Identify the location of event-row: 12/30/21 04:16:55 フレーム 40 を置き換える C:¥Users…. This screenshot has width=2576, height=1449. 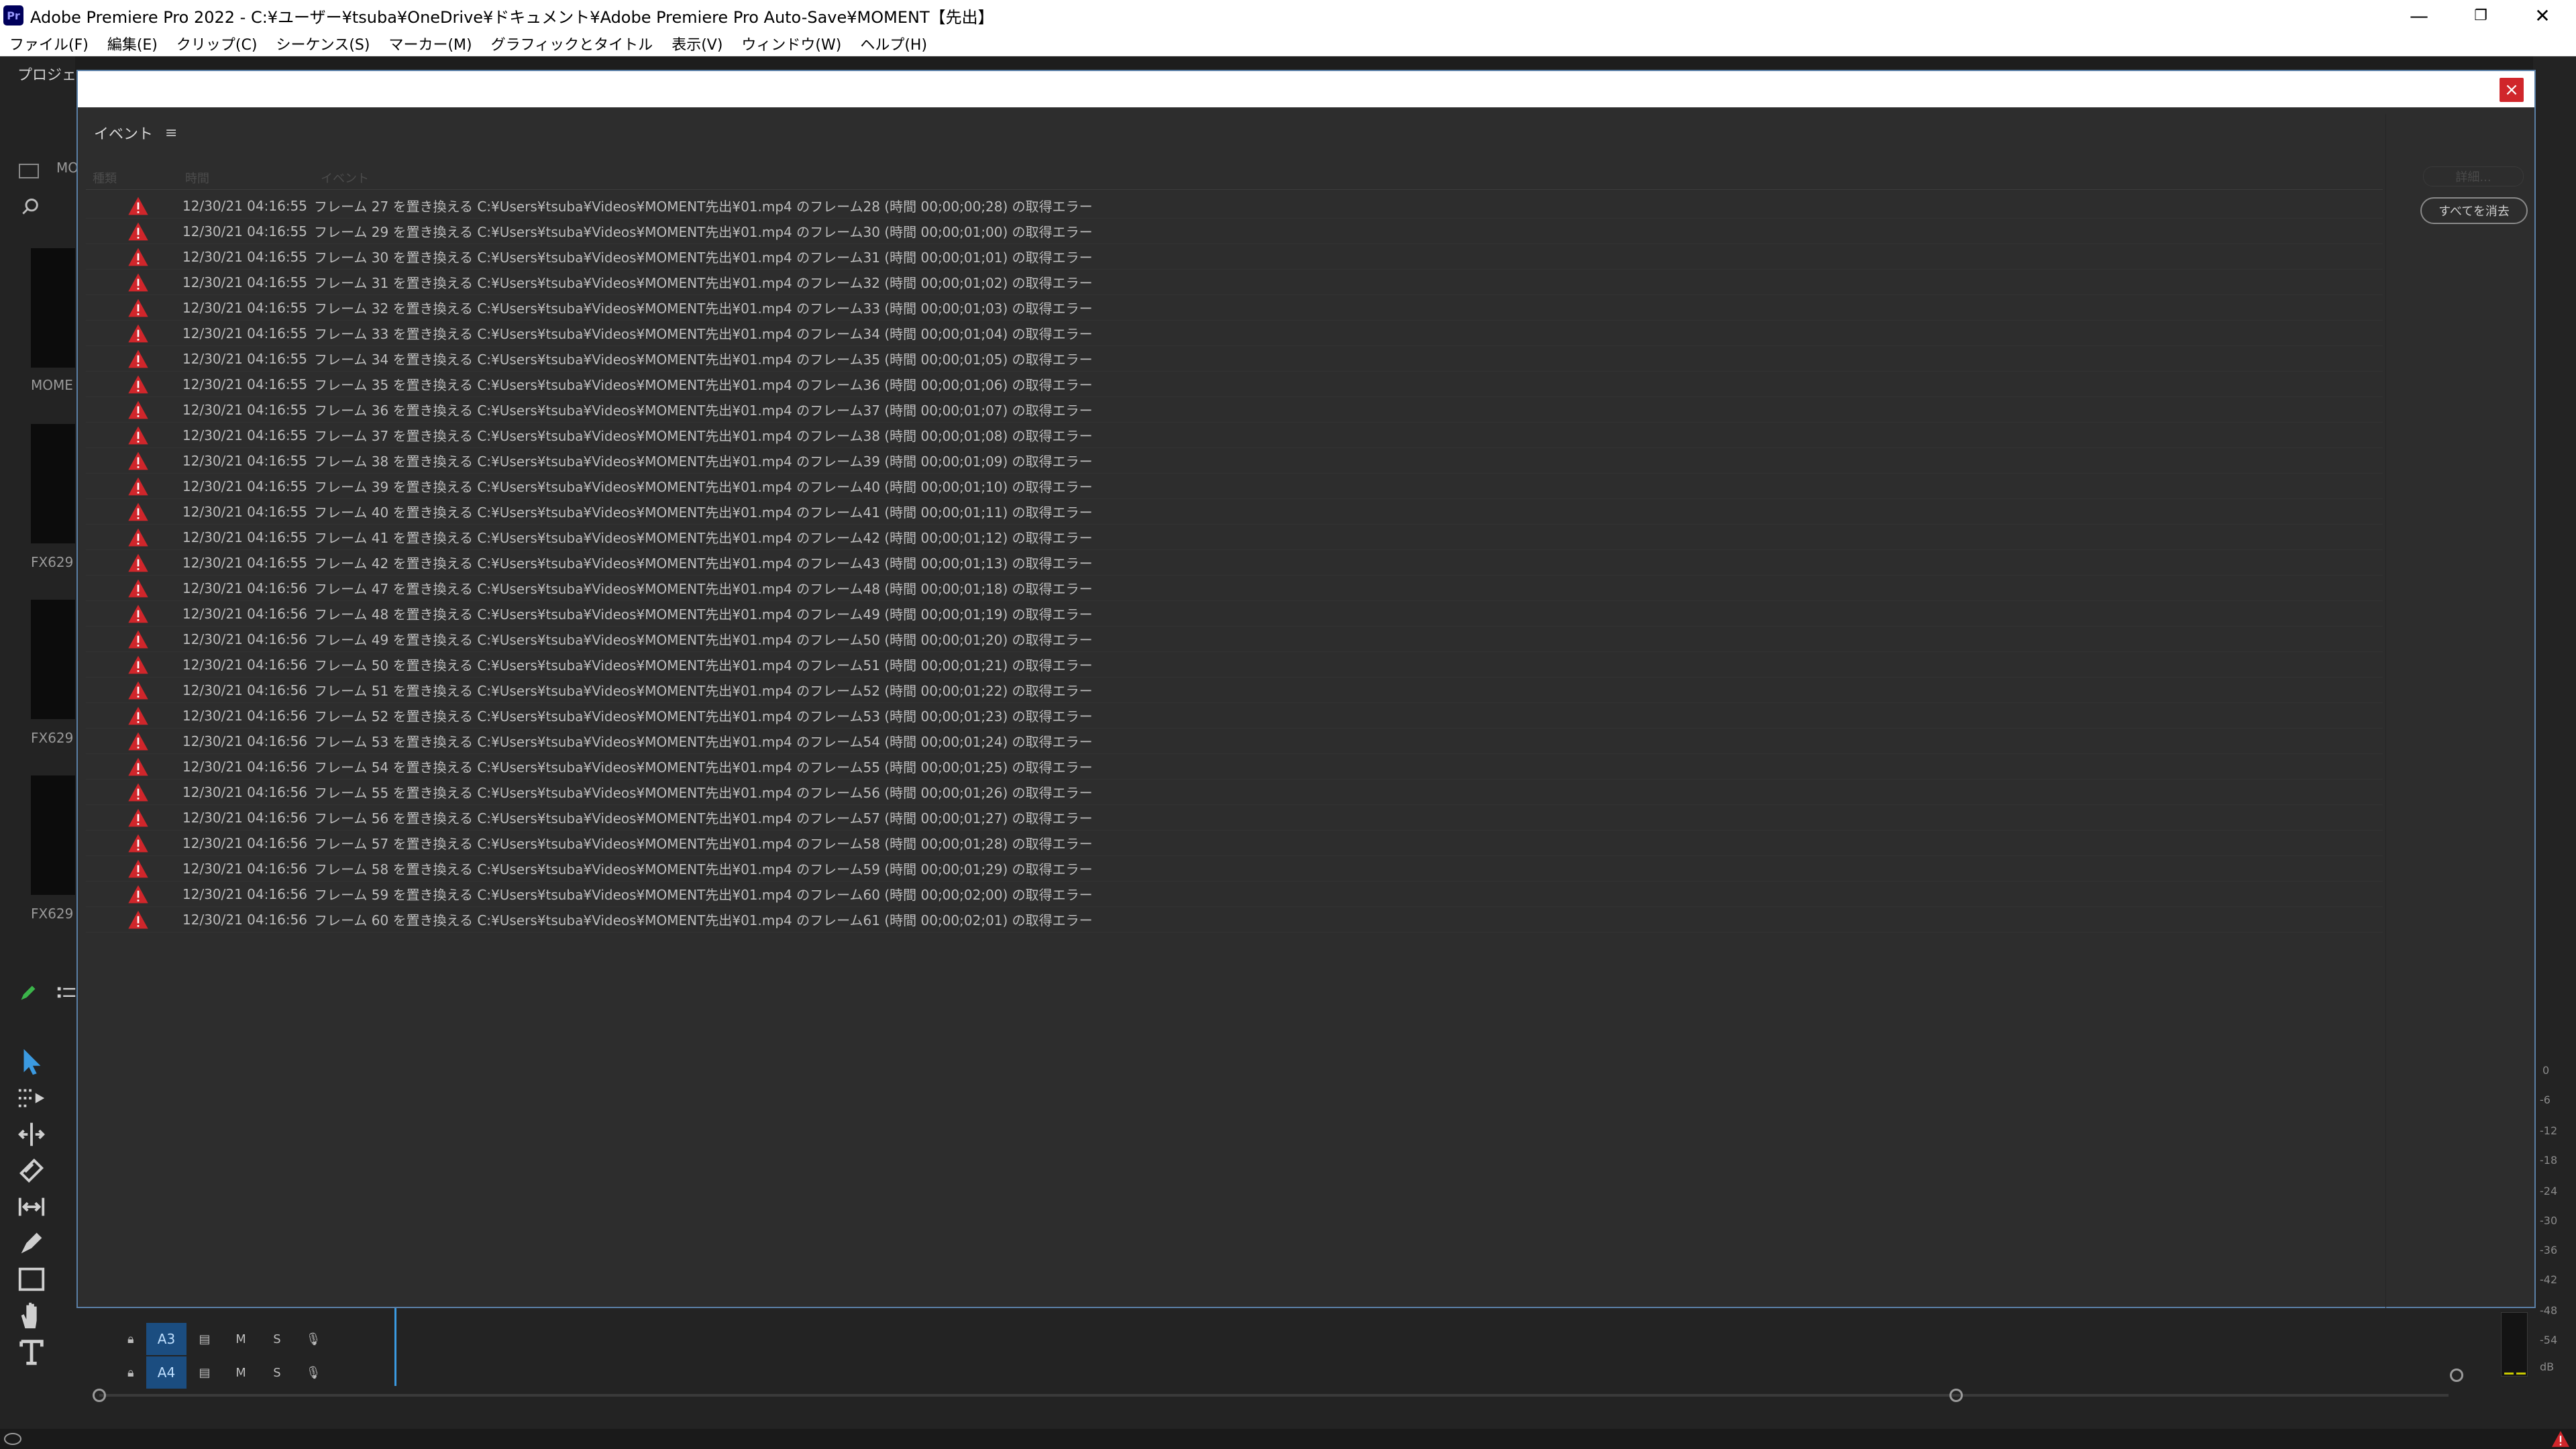
(1234, 512).